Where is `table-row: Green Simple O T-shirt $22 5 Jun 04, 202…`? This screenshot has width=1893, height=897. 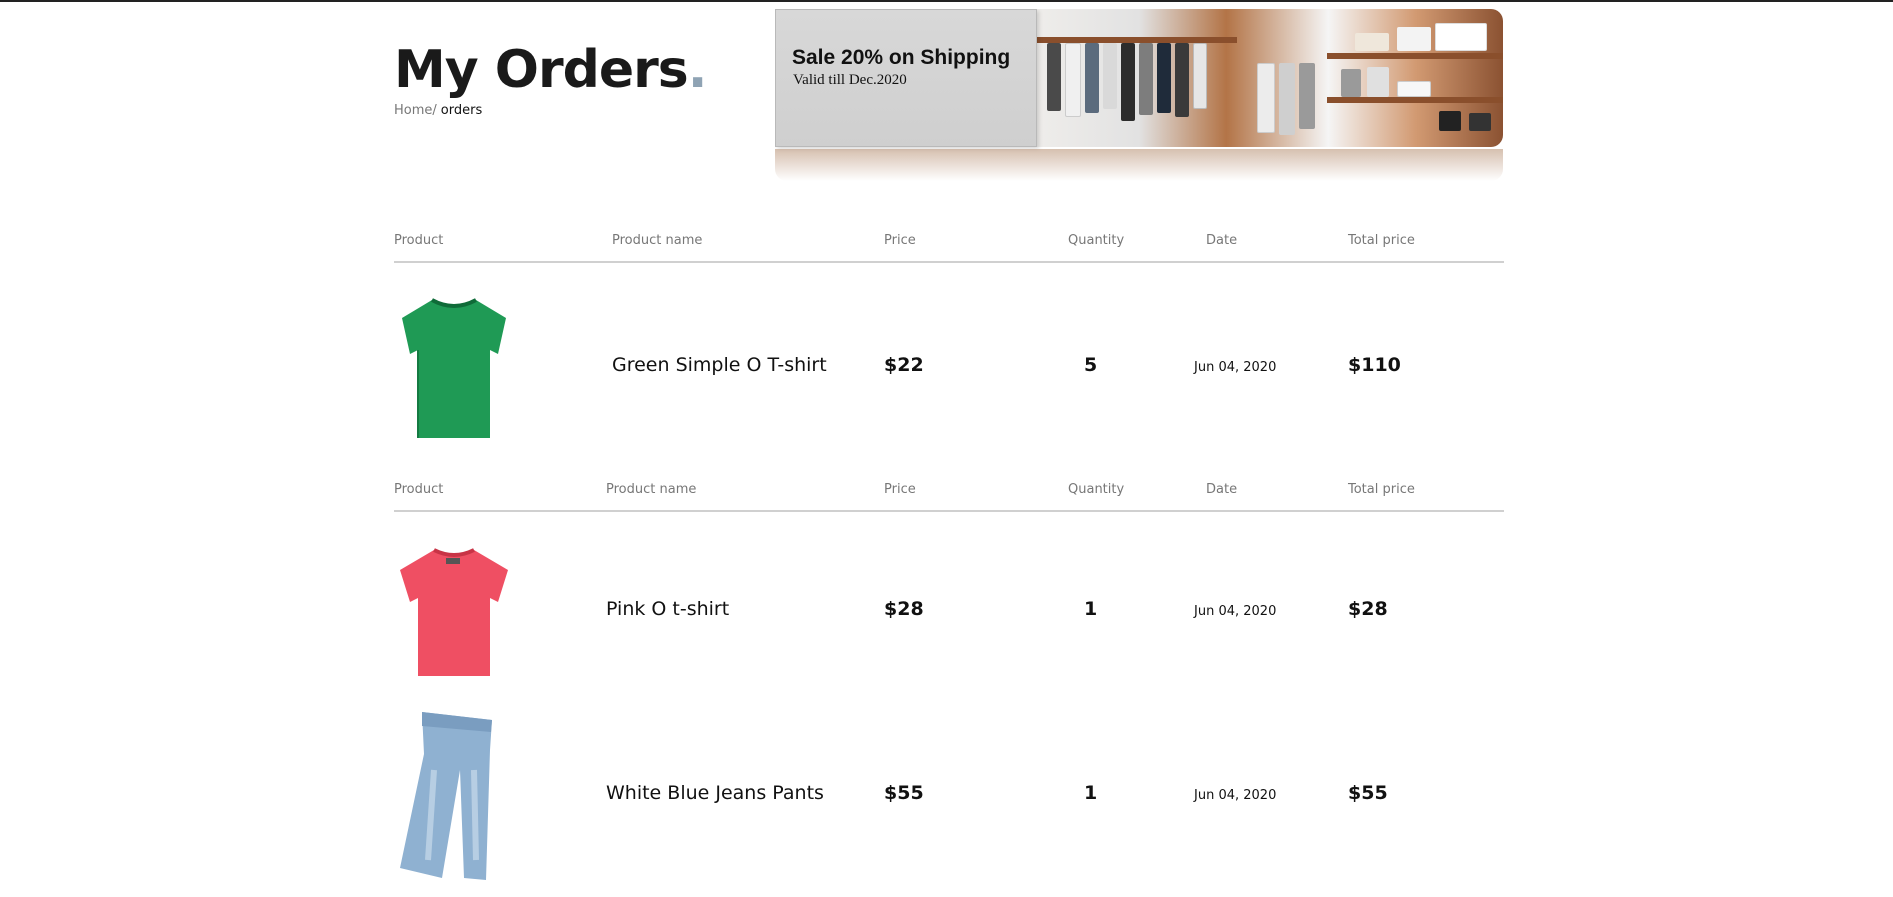
table-row: Green Simple O T-shirt $22 5 Jun 04, 202… is located at coordinates (949, 367).